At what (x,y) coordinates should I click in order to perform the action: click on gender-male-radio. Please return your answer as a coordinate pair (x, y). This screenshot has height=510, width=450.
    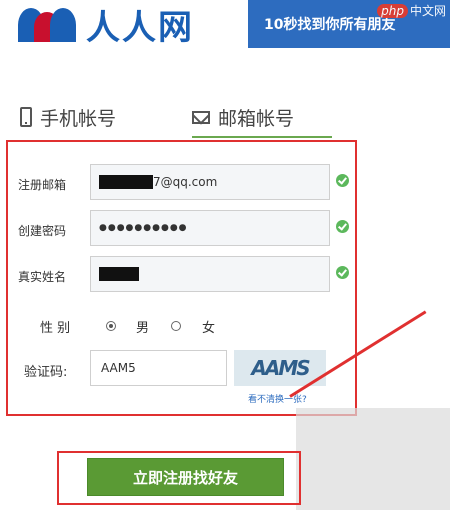
    Looking at the image, I should click on (111, 326).